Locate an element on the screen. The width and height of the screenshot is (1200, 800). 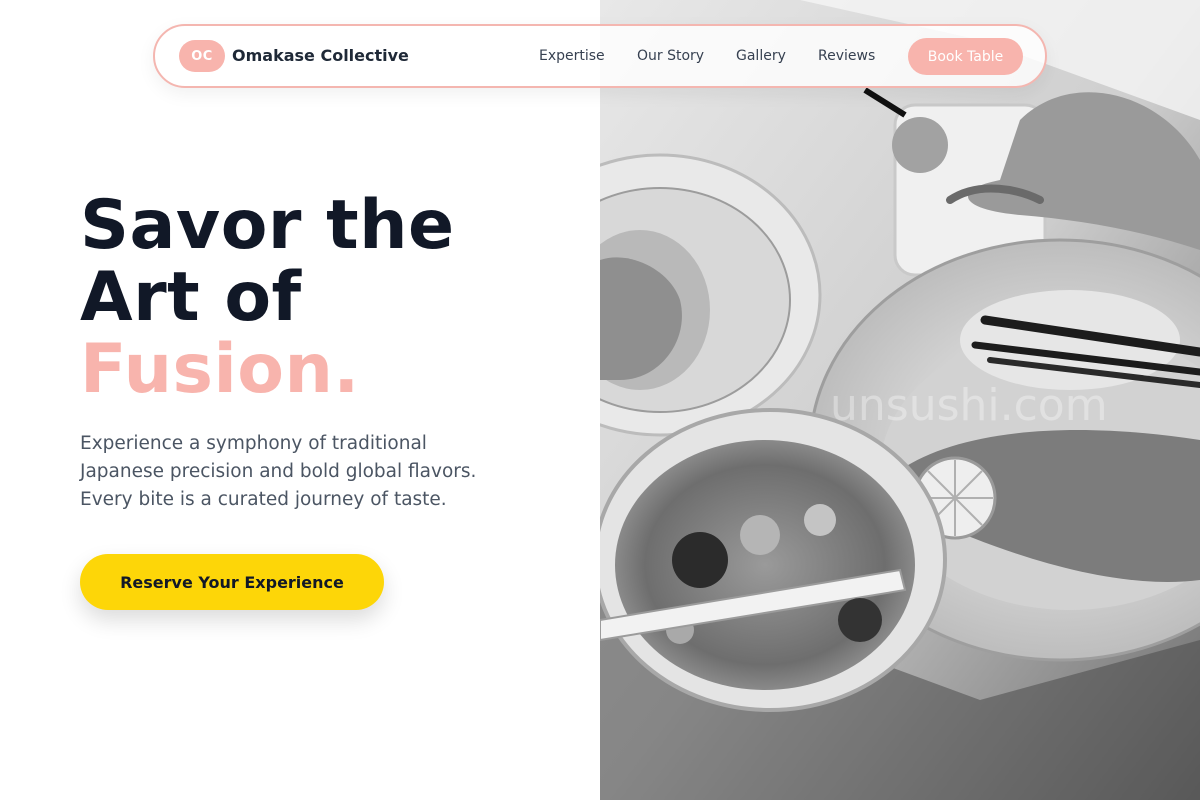
hero-headline: Savor the Art of Fusion. is located at coordinates (330, 298).